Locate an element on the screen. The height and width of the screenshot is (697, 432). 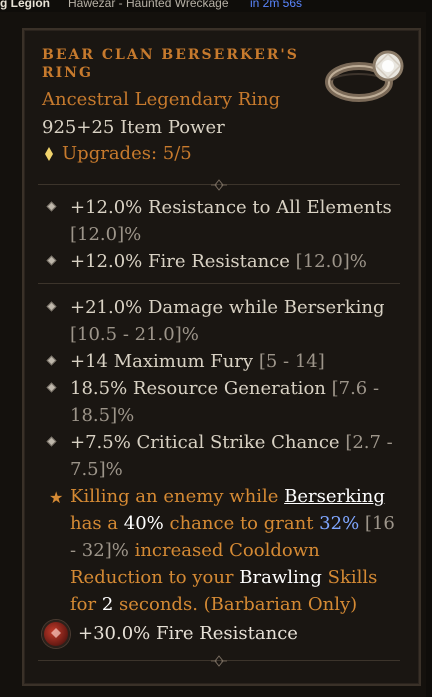
right-edge-shadow is located at coordinates (429, 348).